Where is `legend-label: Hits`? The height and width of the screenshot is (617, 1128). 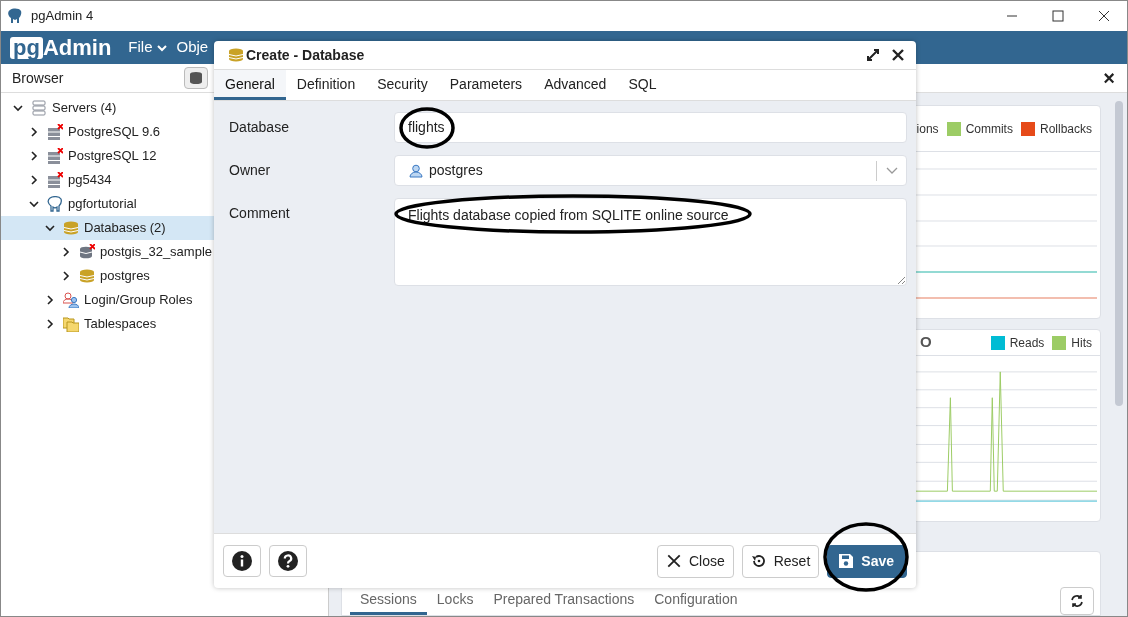 legend-label: Hits is located at coordinates (1081, 343).